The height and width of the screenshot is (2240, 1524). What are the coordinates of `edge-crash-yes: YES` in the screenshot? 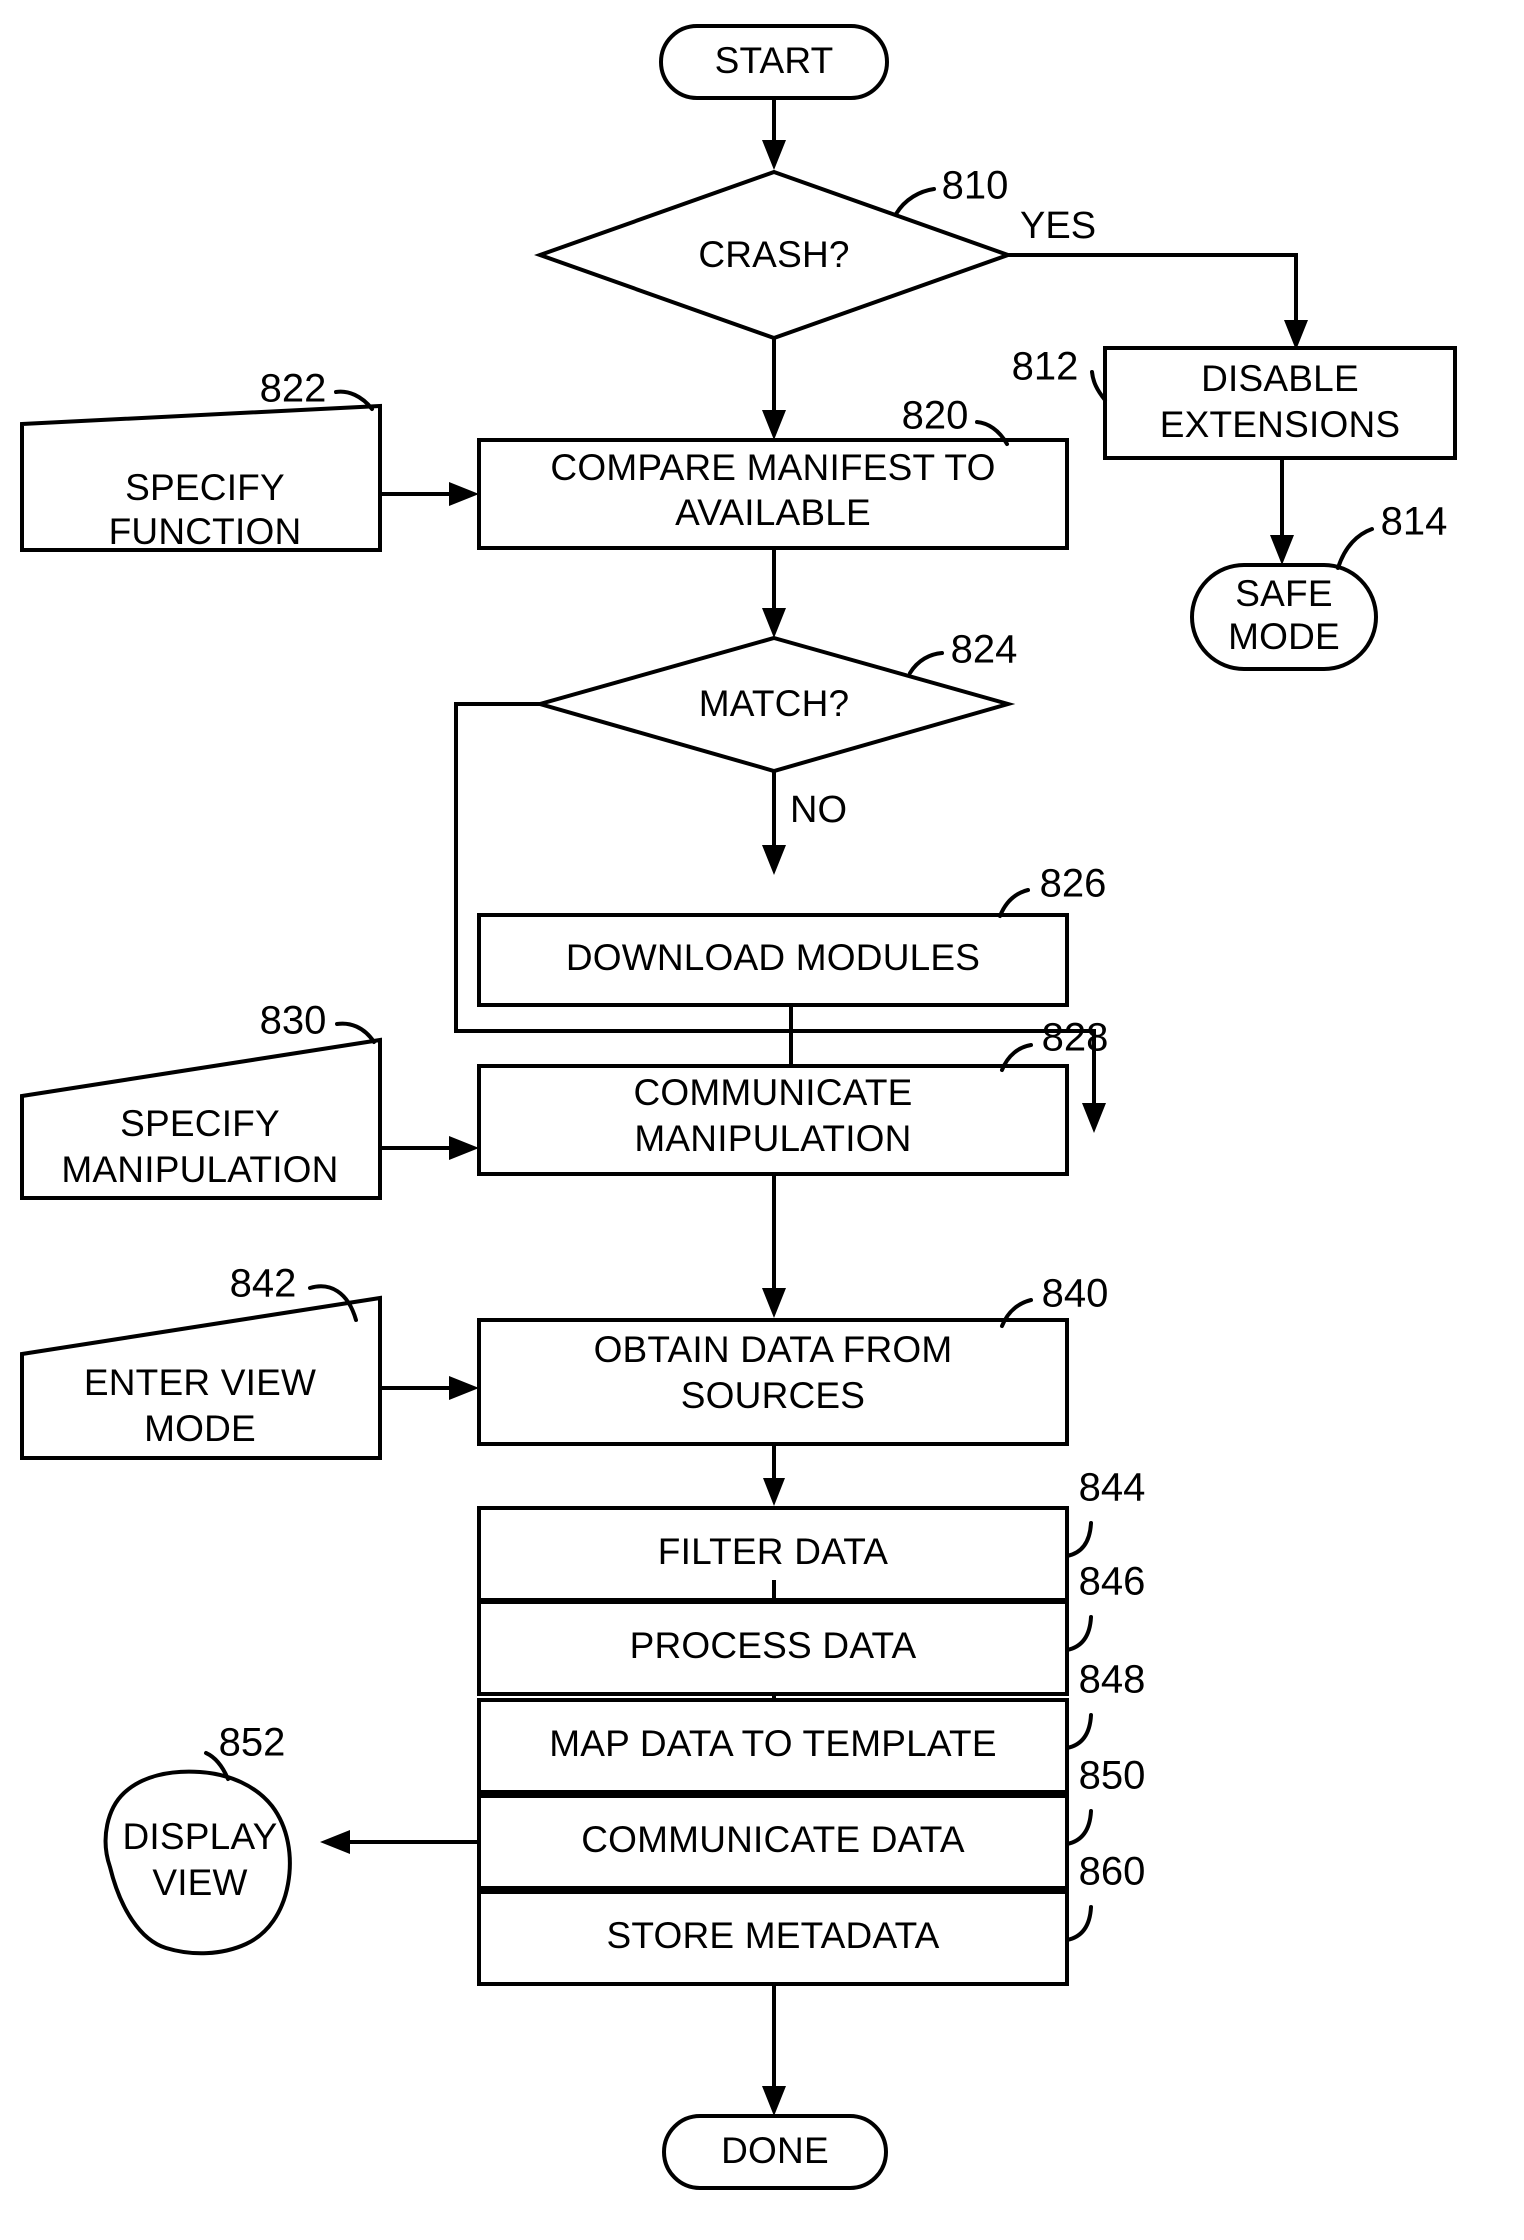 It's located at (1158, 277).